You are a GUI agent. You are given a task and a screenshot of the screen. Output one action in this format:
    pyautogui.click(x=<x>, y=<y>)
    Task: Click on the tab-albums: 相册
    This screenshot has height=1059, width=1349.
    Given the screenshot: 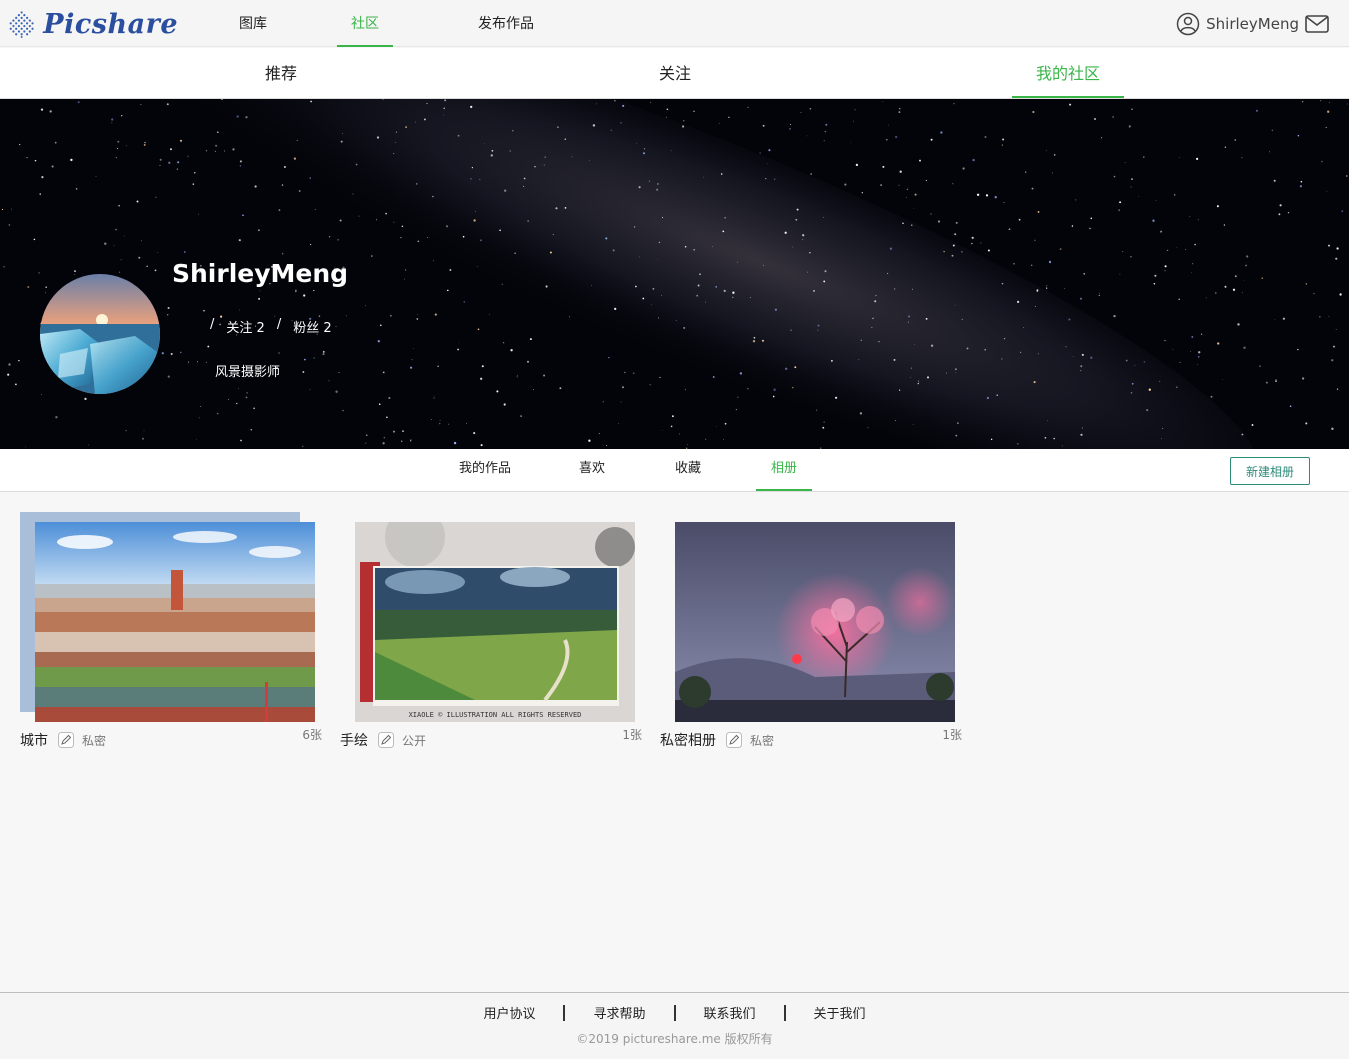 What is the action you would take?
    pyautogui.click(x=784, y=470)
    